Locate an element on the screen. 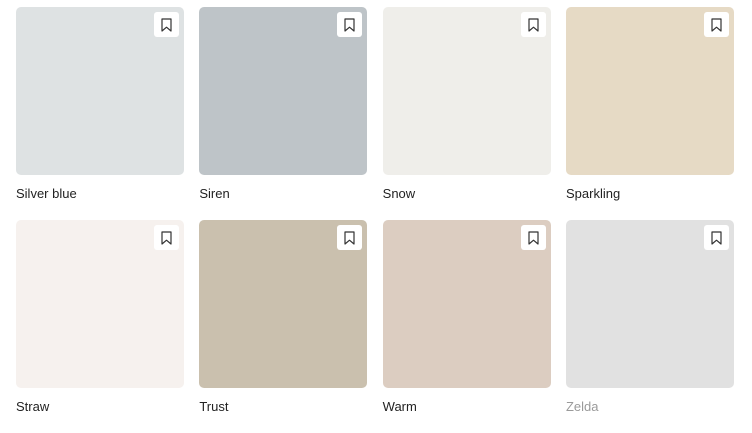 The height and width of the screenshot is (433, 752). color-name: Siren is located at coordinates (214, 193).